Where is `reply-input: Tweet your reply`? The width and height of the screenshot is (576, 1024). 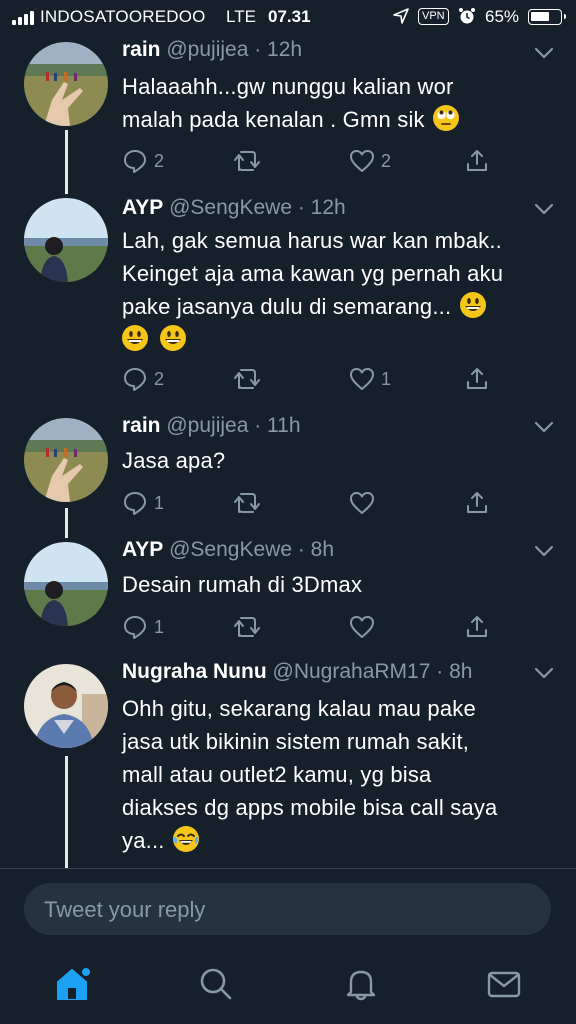
reply-input: Tweet your reply is located at coordinates (287, 909).